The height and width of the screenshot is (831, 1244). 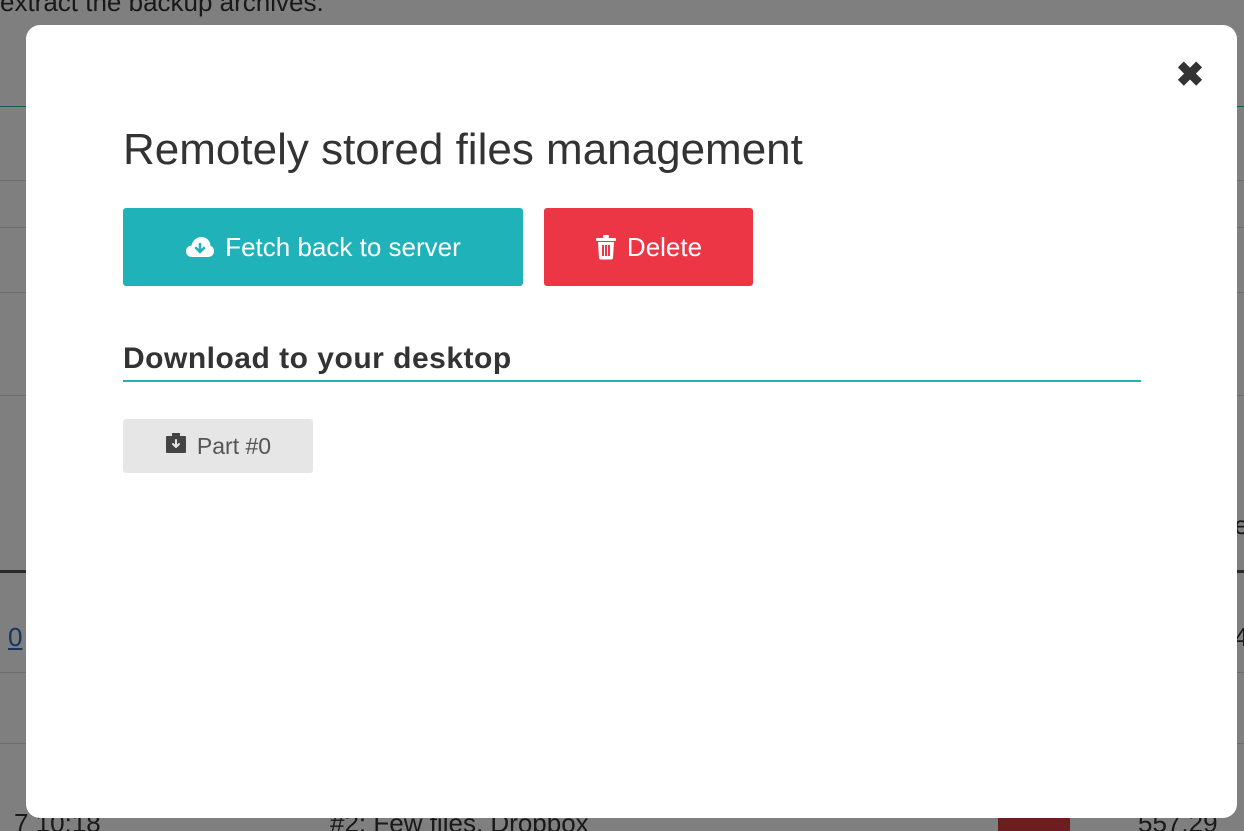 I want to click on part-button-label: Part #0, so click(x=234, y=445).